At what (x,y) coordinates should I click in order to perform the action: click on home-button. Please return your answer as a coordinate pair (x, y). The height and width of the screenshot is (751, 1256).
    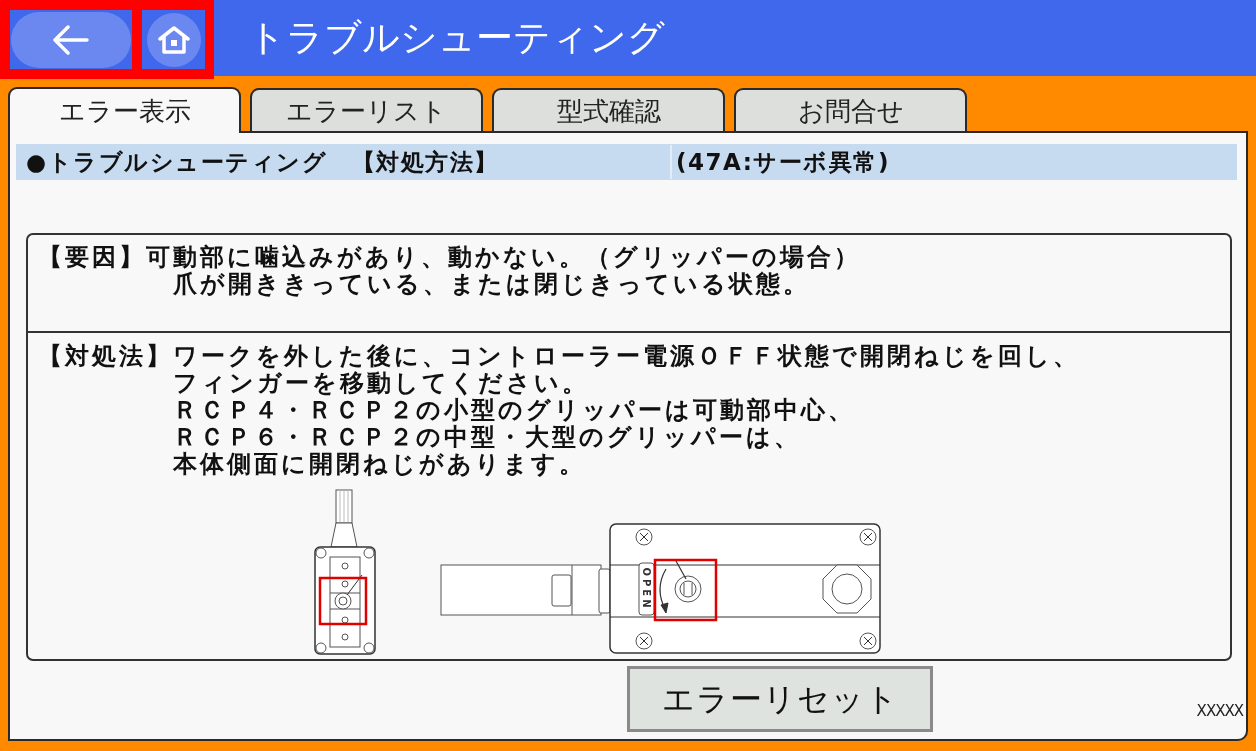
    Looking at the image, I should click on (173, 39).